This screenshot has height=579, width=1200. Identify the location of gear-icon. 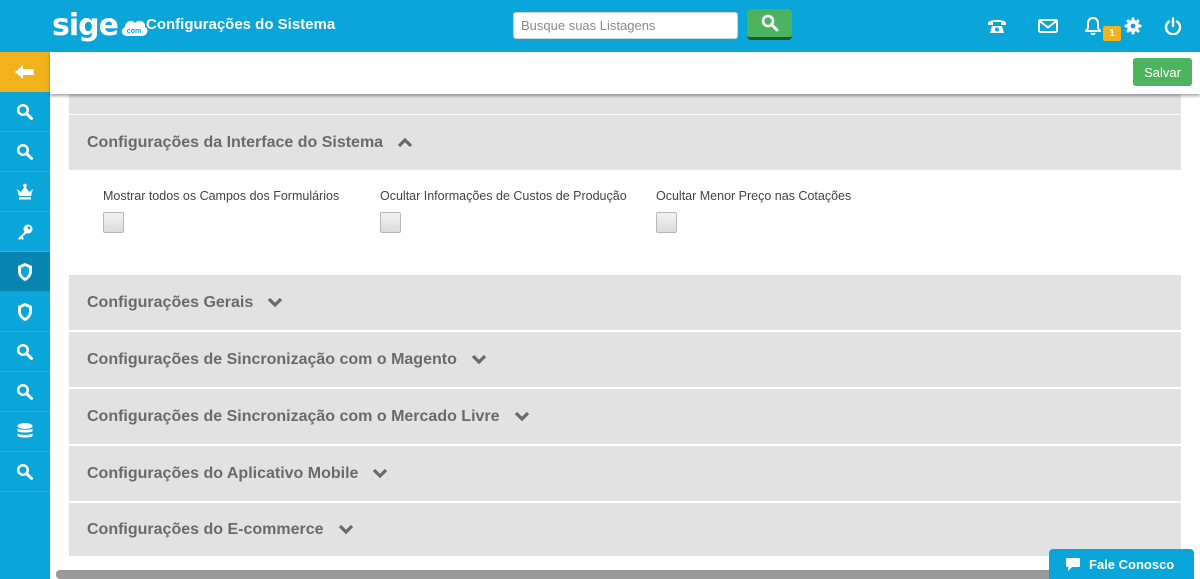
(1133, 26).